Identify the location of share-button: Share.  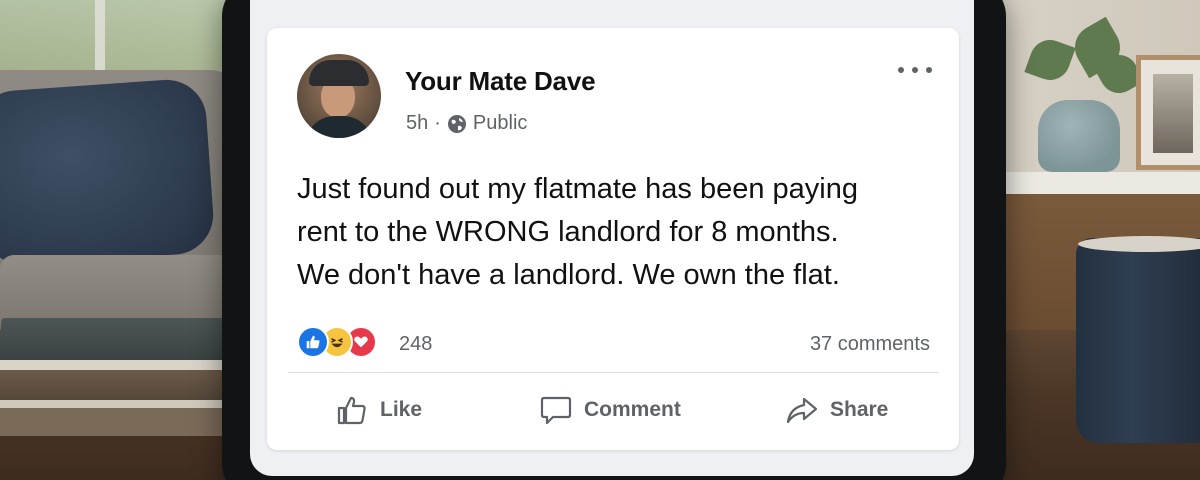
(836, 410).